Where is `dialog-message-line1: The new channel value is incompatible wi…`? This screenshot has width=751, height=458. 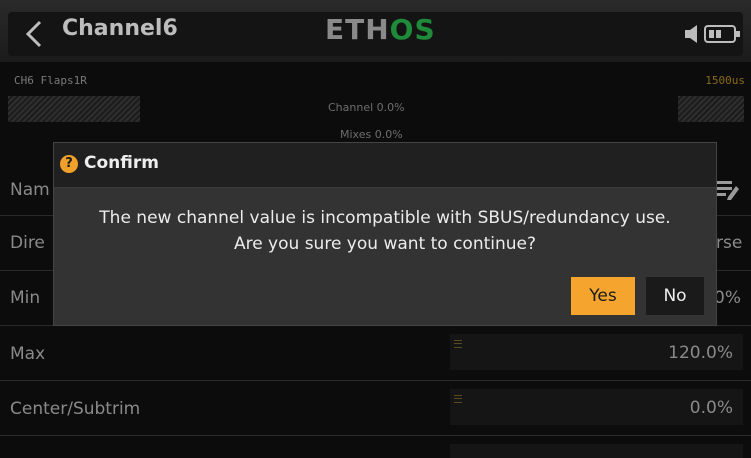 dialog-message-line1: The new channel value is incompatible wi… is located at coordinates (385, 218).